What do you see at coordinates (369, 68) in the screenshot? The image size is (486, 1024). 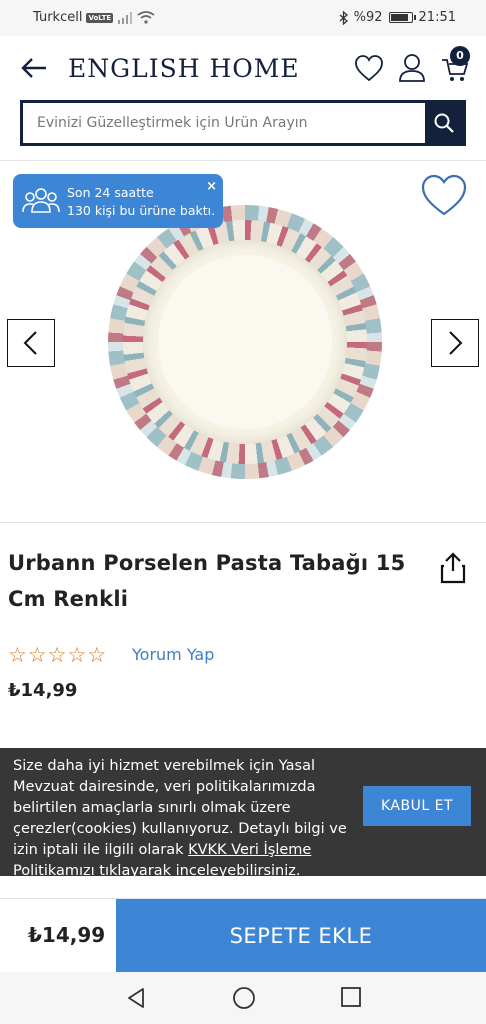 I see `heart-icon` at bounding box center [369, 68].